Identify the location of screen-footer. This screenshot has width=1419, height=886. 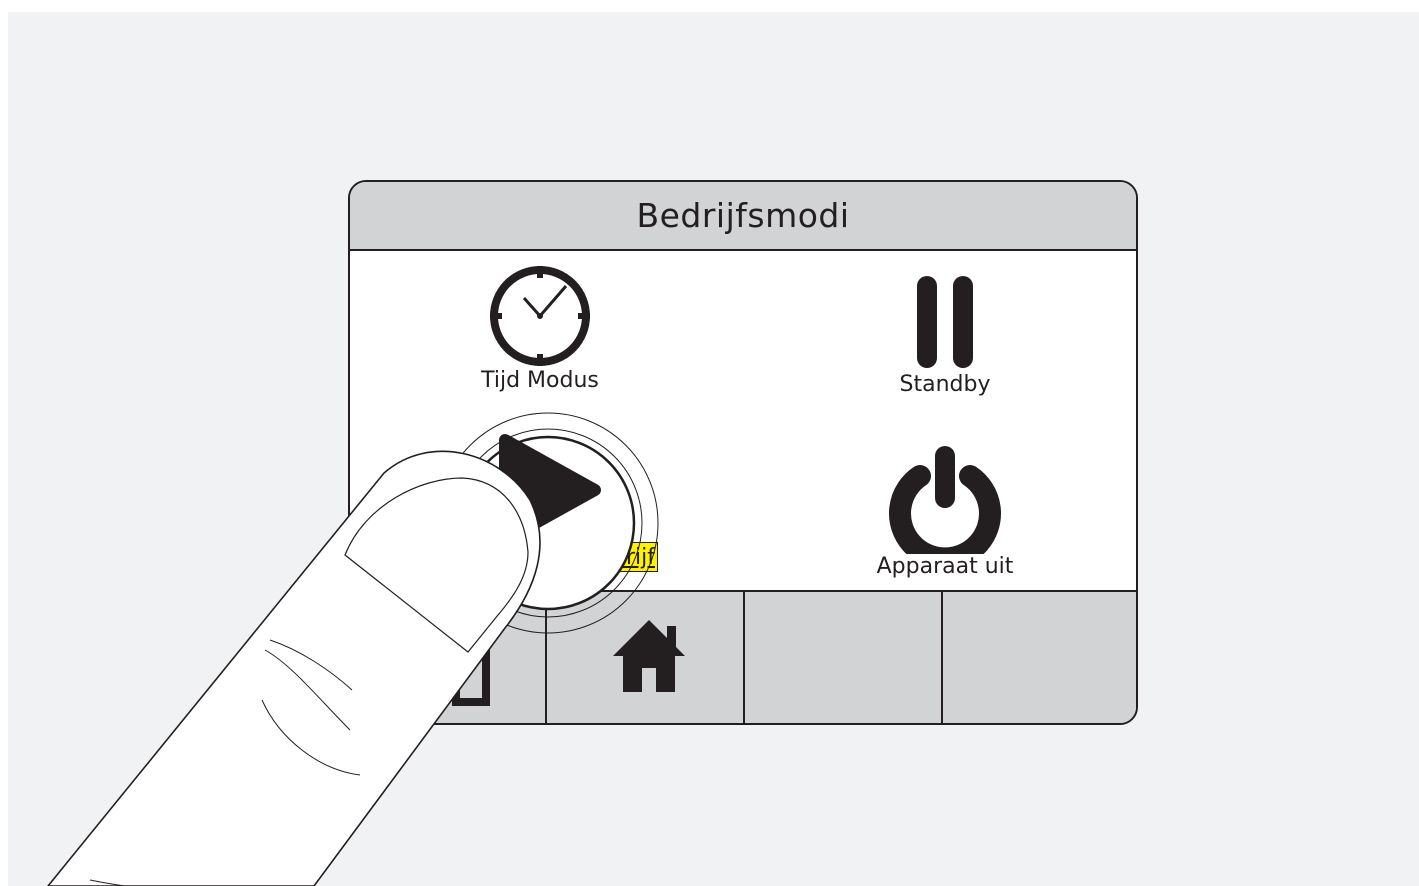
(743, 656).